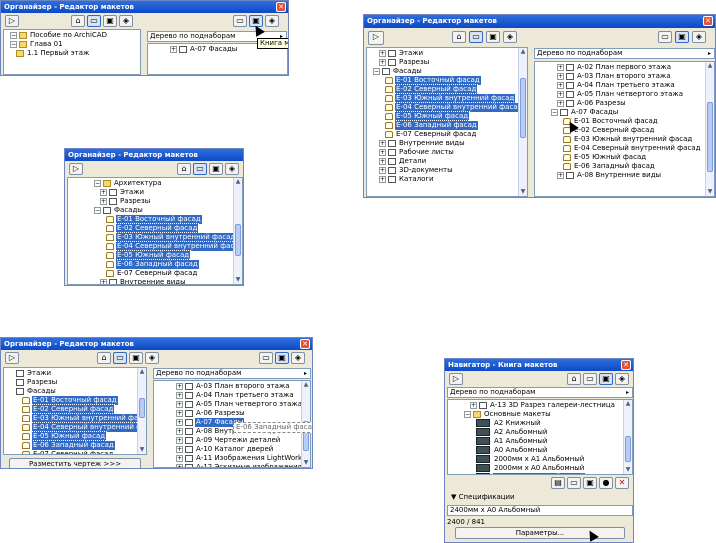  Describe the element at coordinates (558, 483) in the screenshot. I see `new-layout-icon: ▤` at that location.